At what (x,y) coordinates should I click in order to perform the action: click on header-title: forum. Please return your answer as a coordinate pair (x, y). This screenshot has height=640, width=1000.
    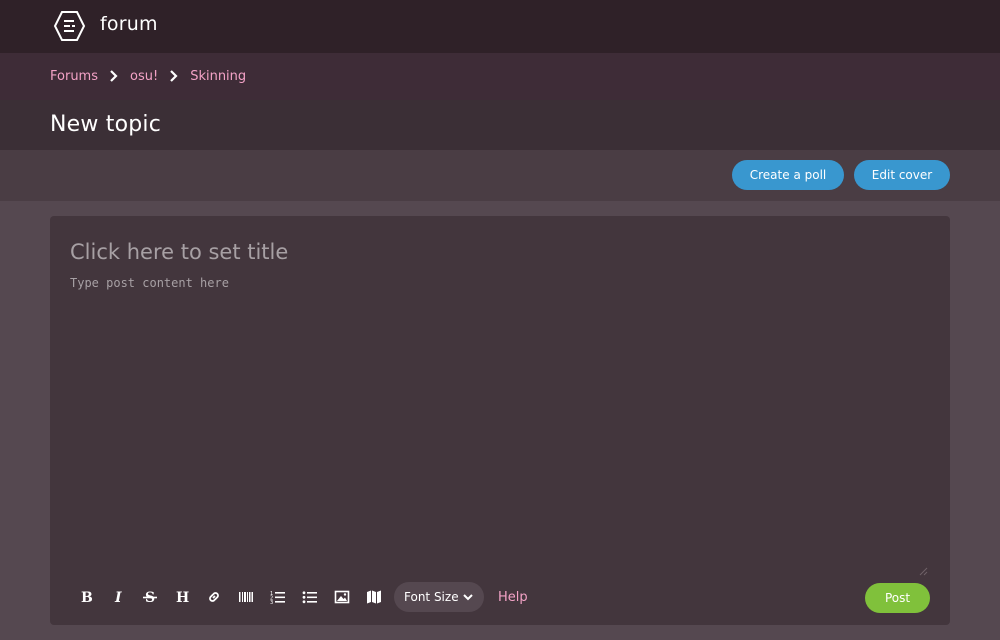
    Looking at the image, I should click on (129, 24).